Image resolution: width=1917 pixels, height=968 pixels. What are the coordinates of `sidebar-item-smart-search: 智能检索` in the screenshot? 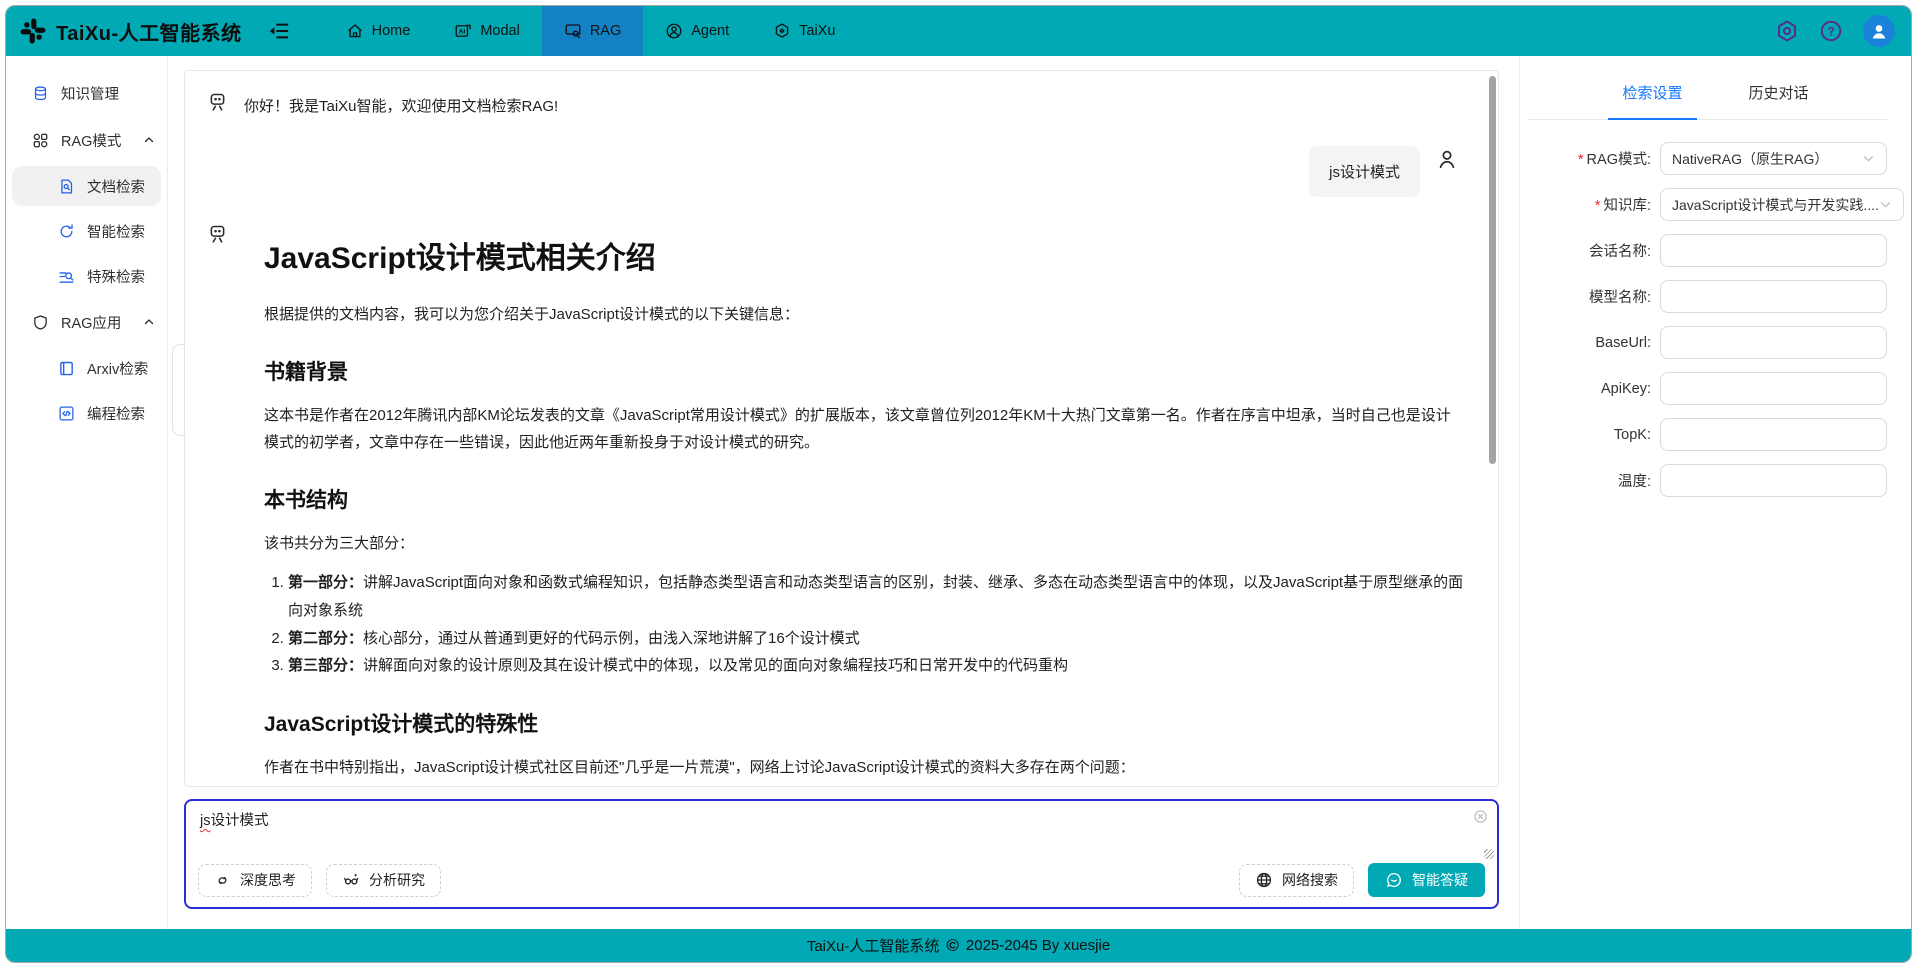 It's located at (86, 231).